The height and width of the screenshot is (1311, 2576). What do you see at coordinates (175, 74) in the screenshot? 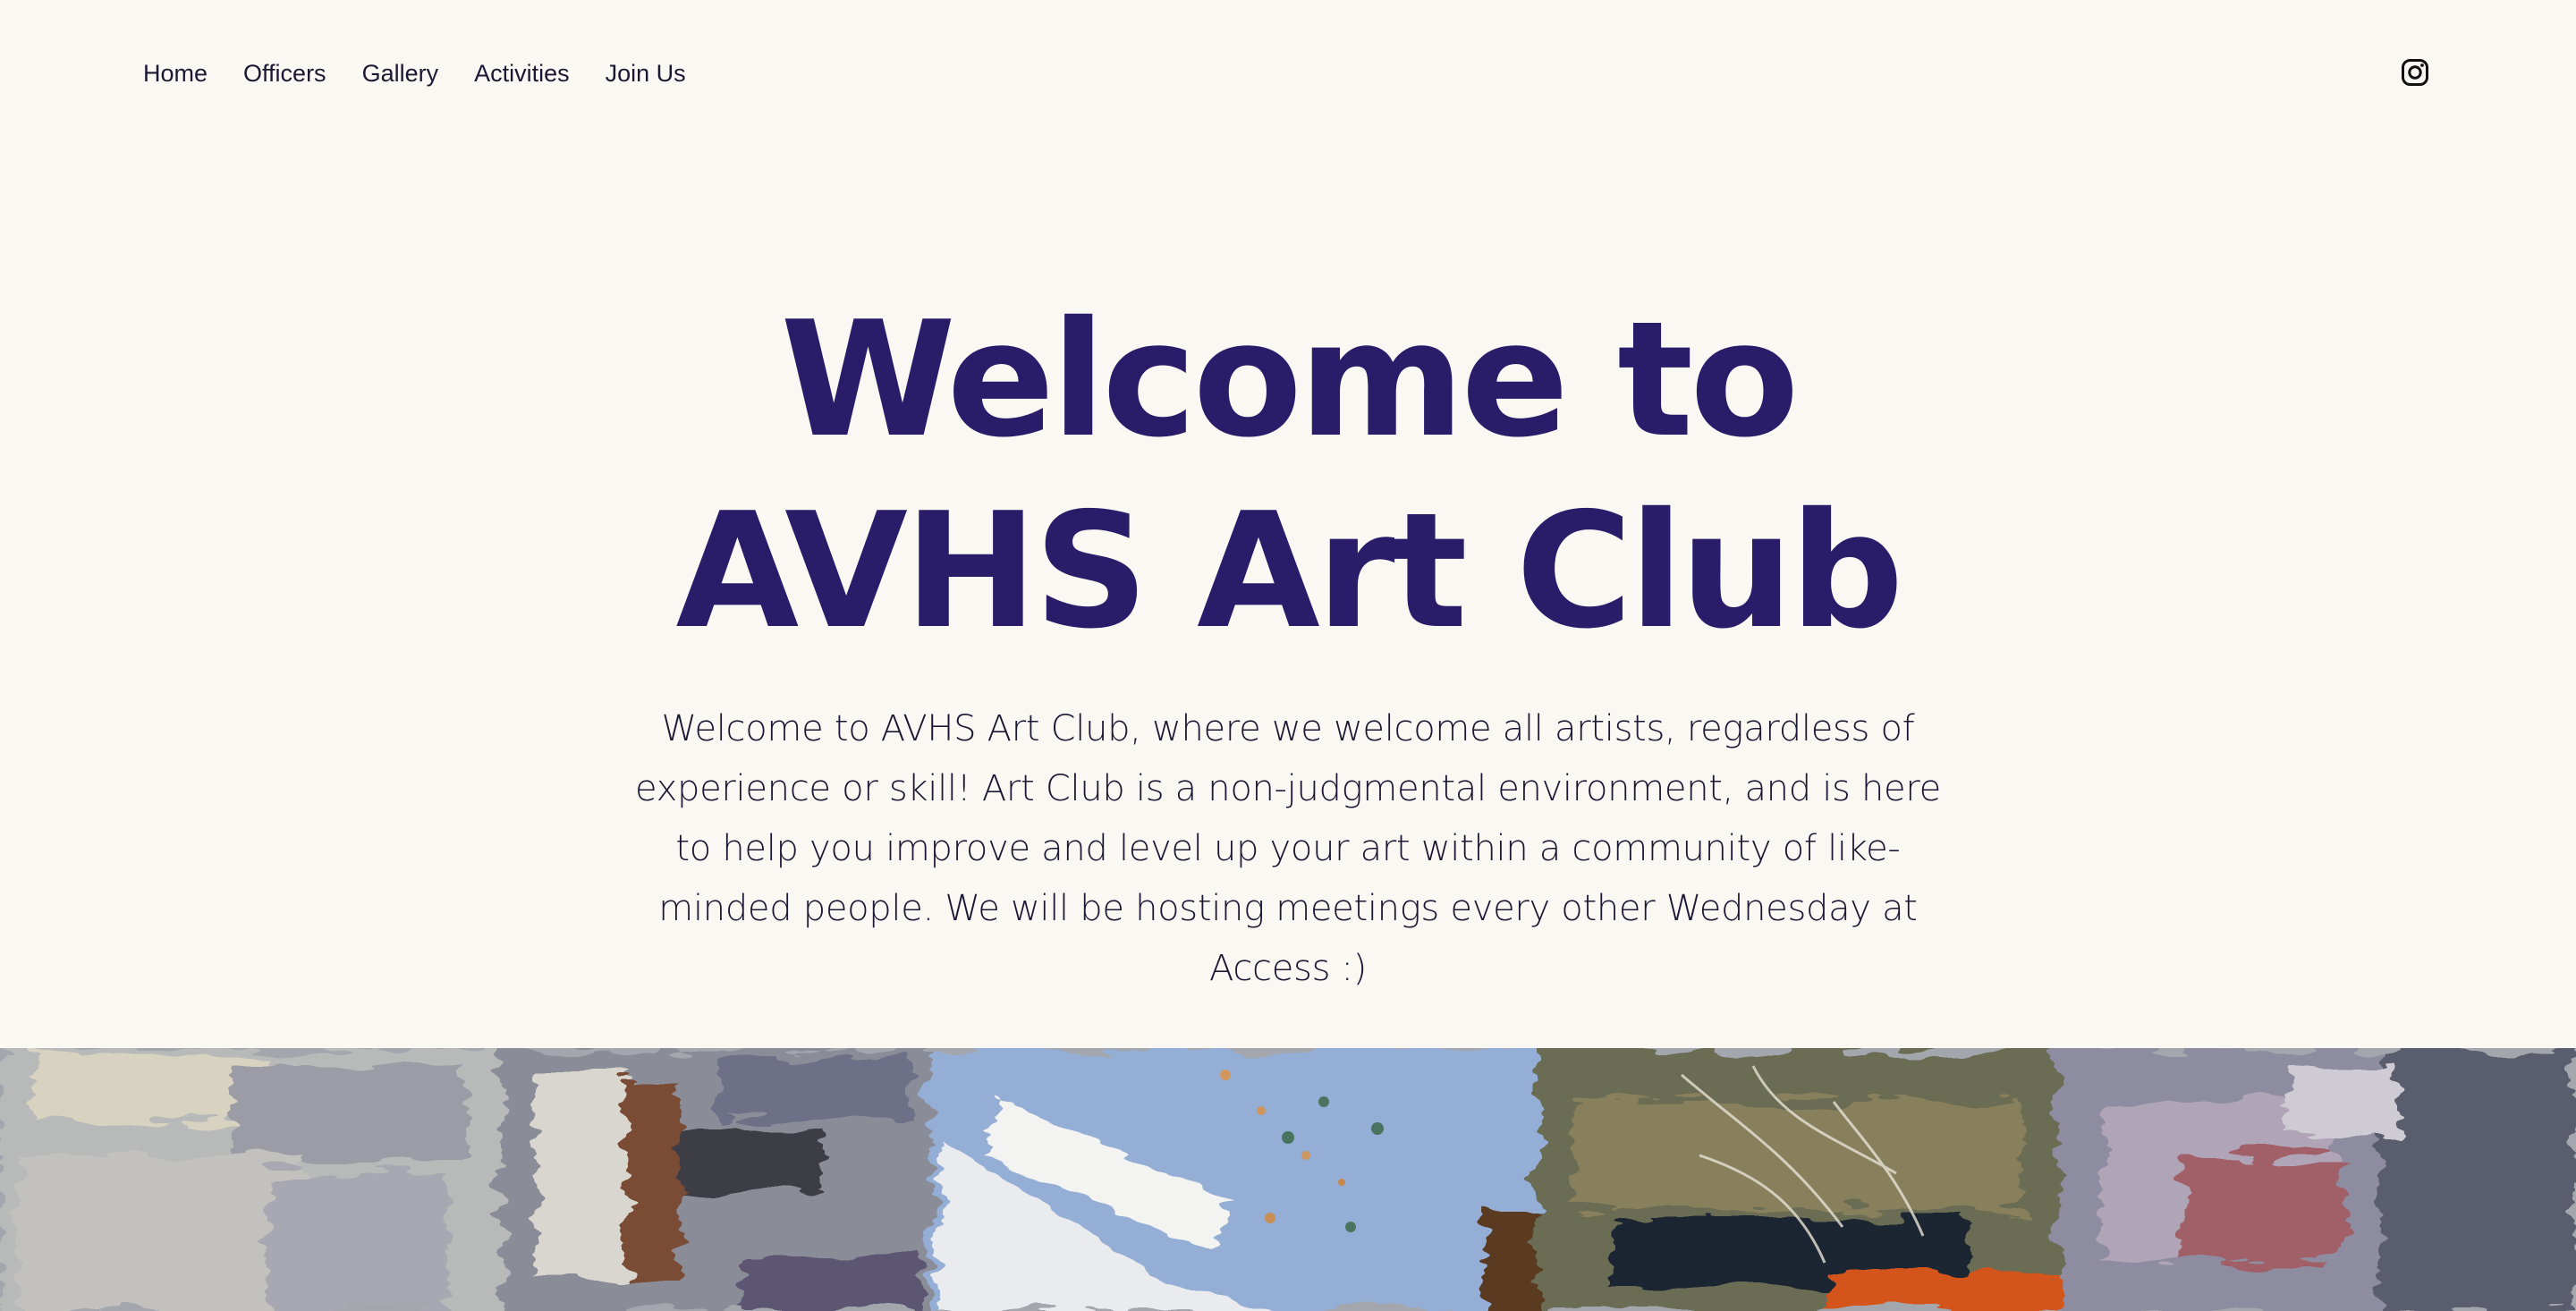
I see `nav-home: Home` at bounding box center [175, 74].